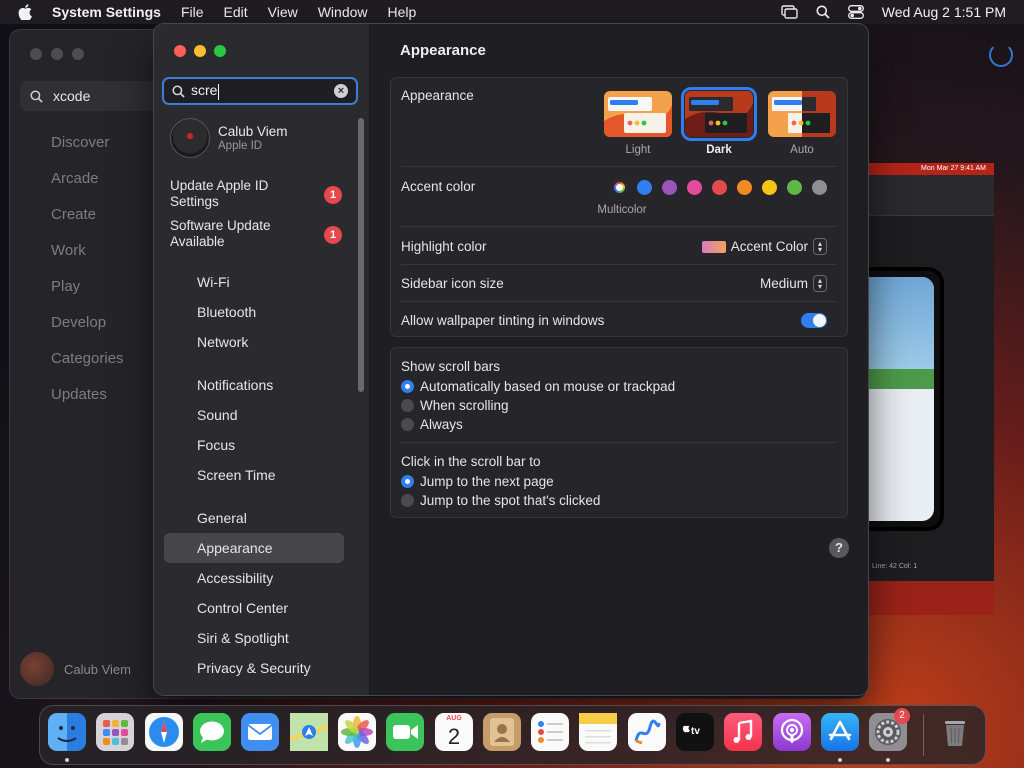 The image size is (1024, 768). I want to click on sidebar-item-notifications: Notifications, so click(254, 385).